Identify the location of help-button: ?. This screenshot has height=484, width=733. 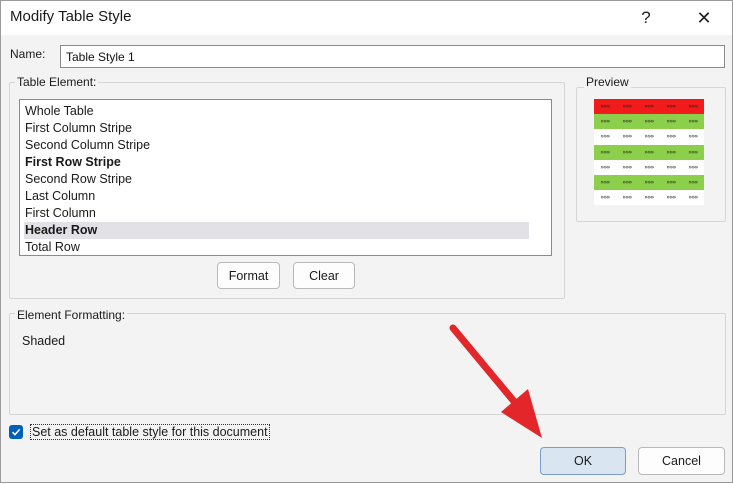
(646, 18).